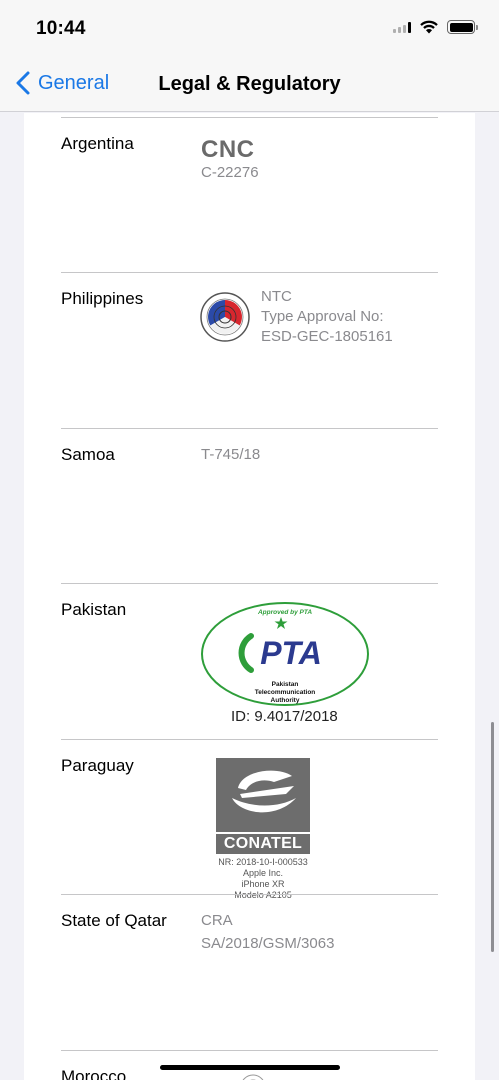 Image resolution: width=499 pixels, height=1080 pixels. Describe the element at coordinates (268, 943) in the screenshot. I see `approval-number: SA/2018/GSM/3063` at that location.